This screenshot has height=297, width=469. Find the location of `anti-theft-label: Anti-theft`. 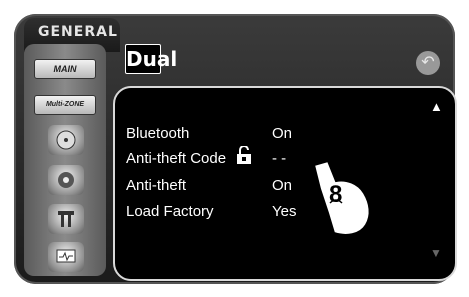

anti-theft-label: Anti-theft is located at coordinates (156, 185).